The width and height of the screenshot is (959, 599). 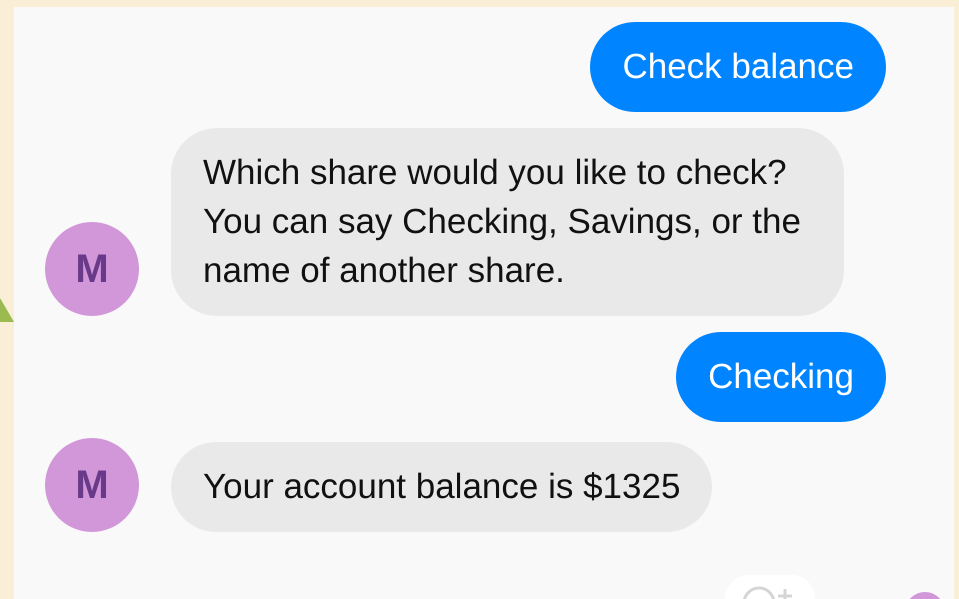 What do you see at coordinates (738, 67) in the screenshot?
I see `user-message: Check balance` at bounding box center [738, 67].